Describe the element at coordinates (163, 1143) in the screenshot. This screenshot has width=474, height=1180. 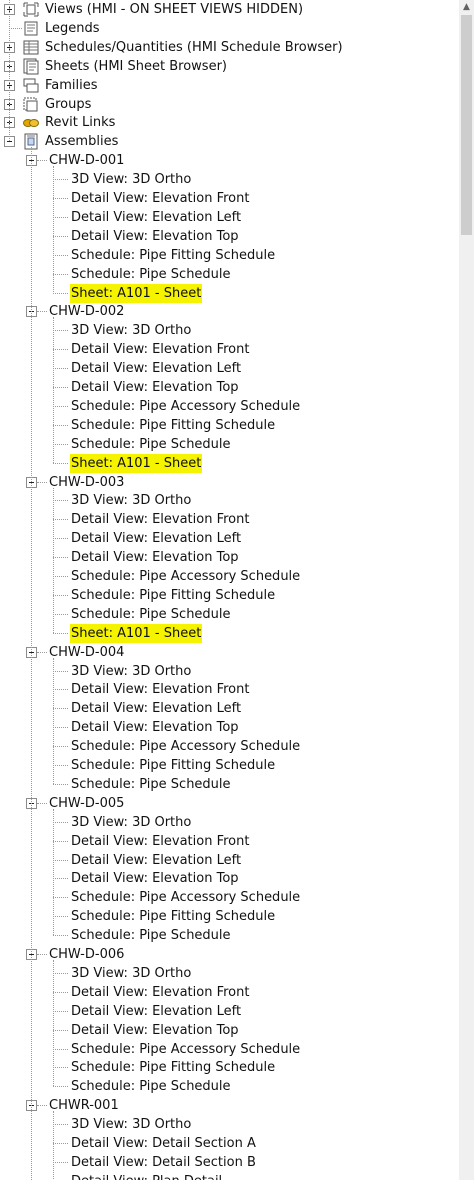
I see `view-item-label: Detail View: Detail Section A` at that location.